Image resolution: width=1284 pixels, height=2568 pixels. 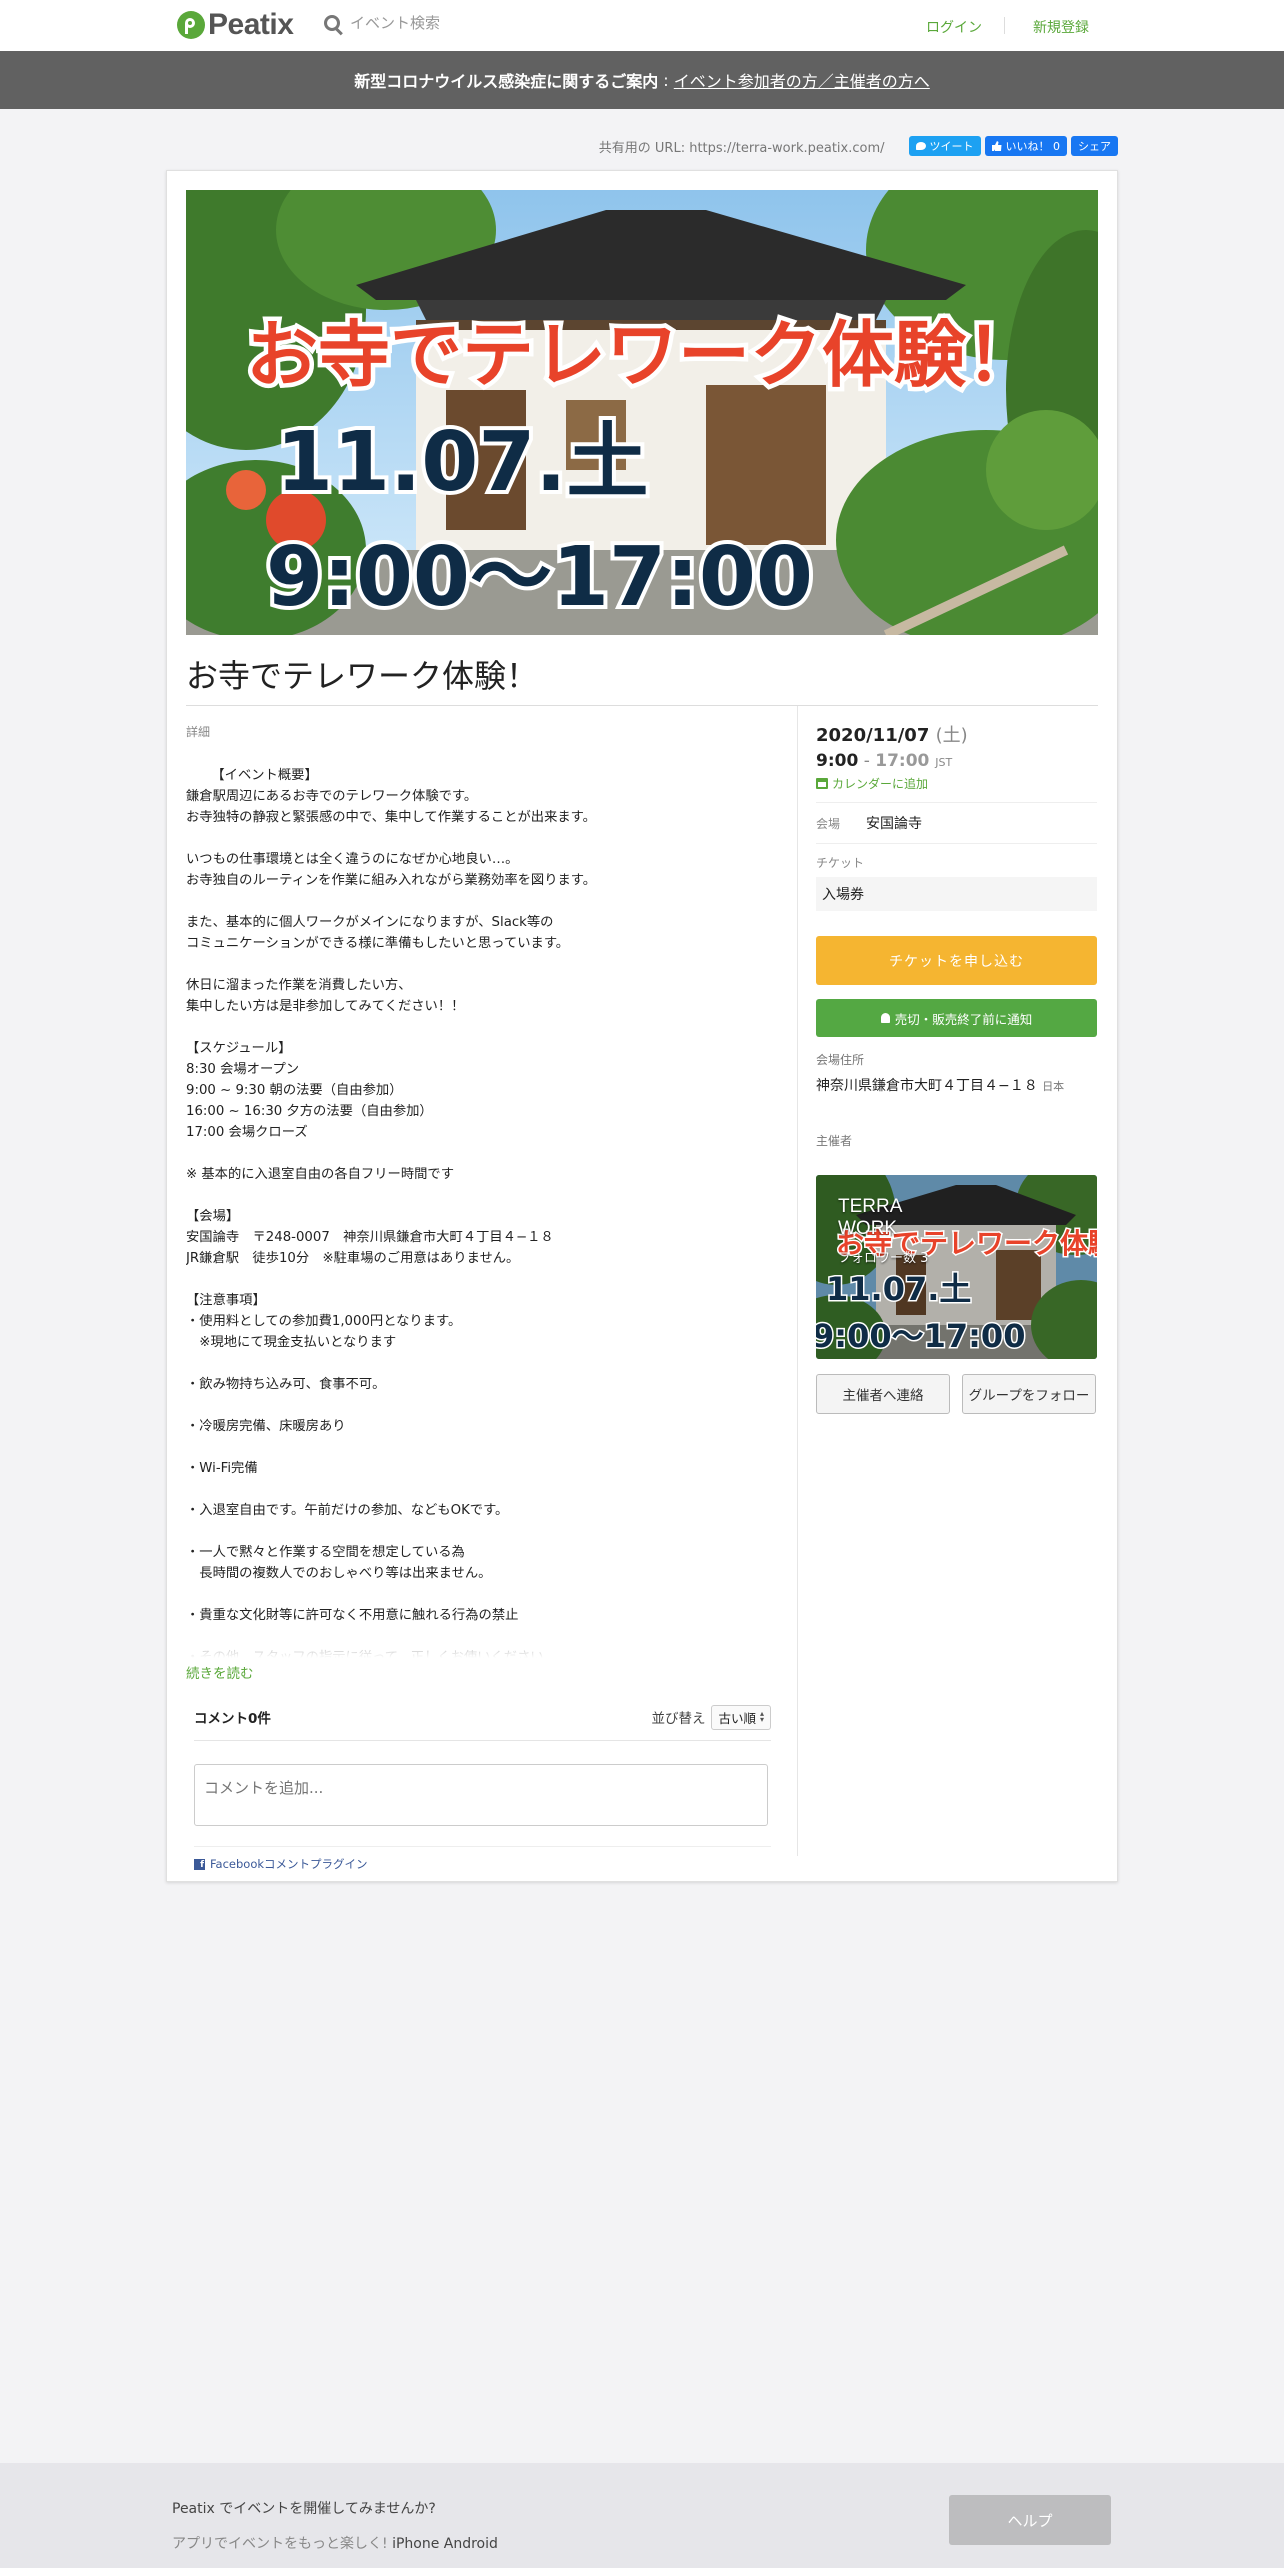 What do you see at coordinates (251, 24) in the screenshot?
I see `logo-text: Peatix` at bounding box center [251, 24].